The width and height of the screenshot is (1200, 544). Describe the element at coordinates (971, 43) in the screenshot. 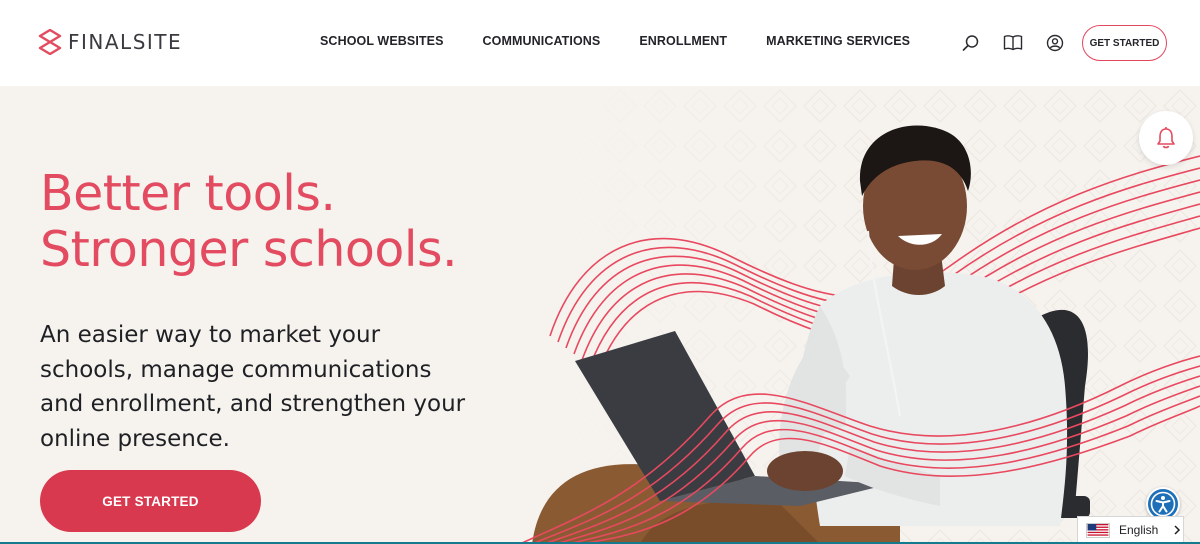

I see `search-icon` at that location.